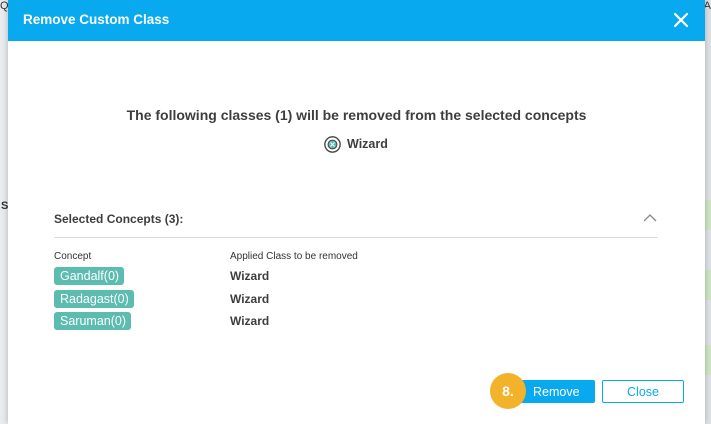  Describe the element at coordinates (356, 20) in the screenshot. I see `dialog-header: Remove Custom Class` at that location.